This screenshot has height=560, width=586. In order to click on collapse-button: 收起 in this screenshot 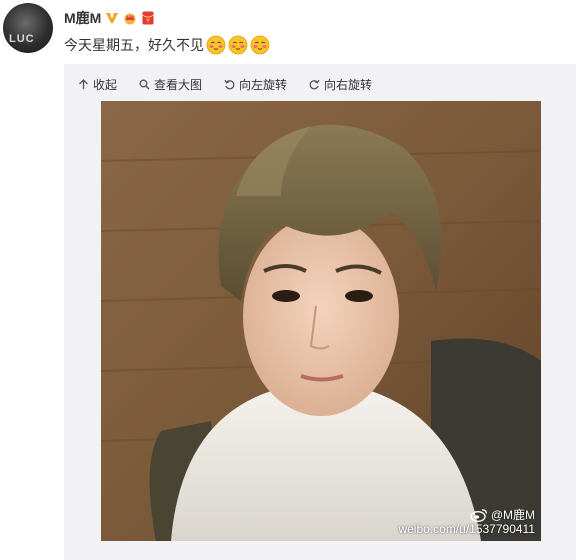, I will do `click(97, 84)`.